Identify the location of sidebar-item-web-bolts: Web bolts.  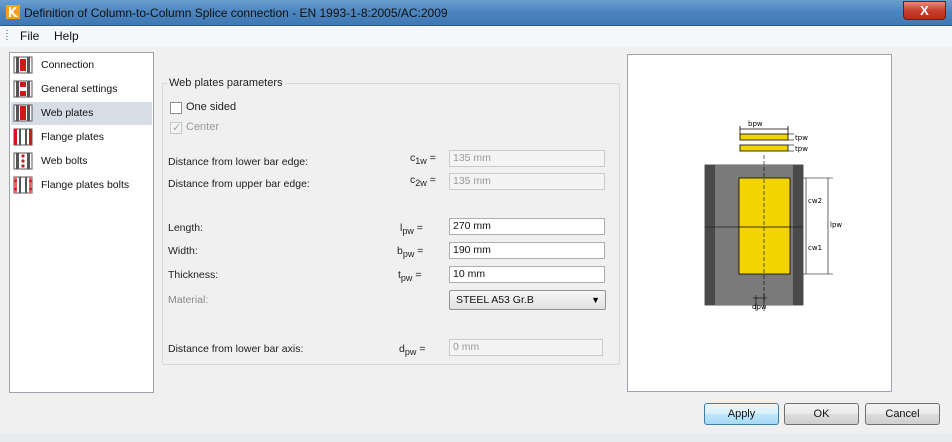
(81, 161).